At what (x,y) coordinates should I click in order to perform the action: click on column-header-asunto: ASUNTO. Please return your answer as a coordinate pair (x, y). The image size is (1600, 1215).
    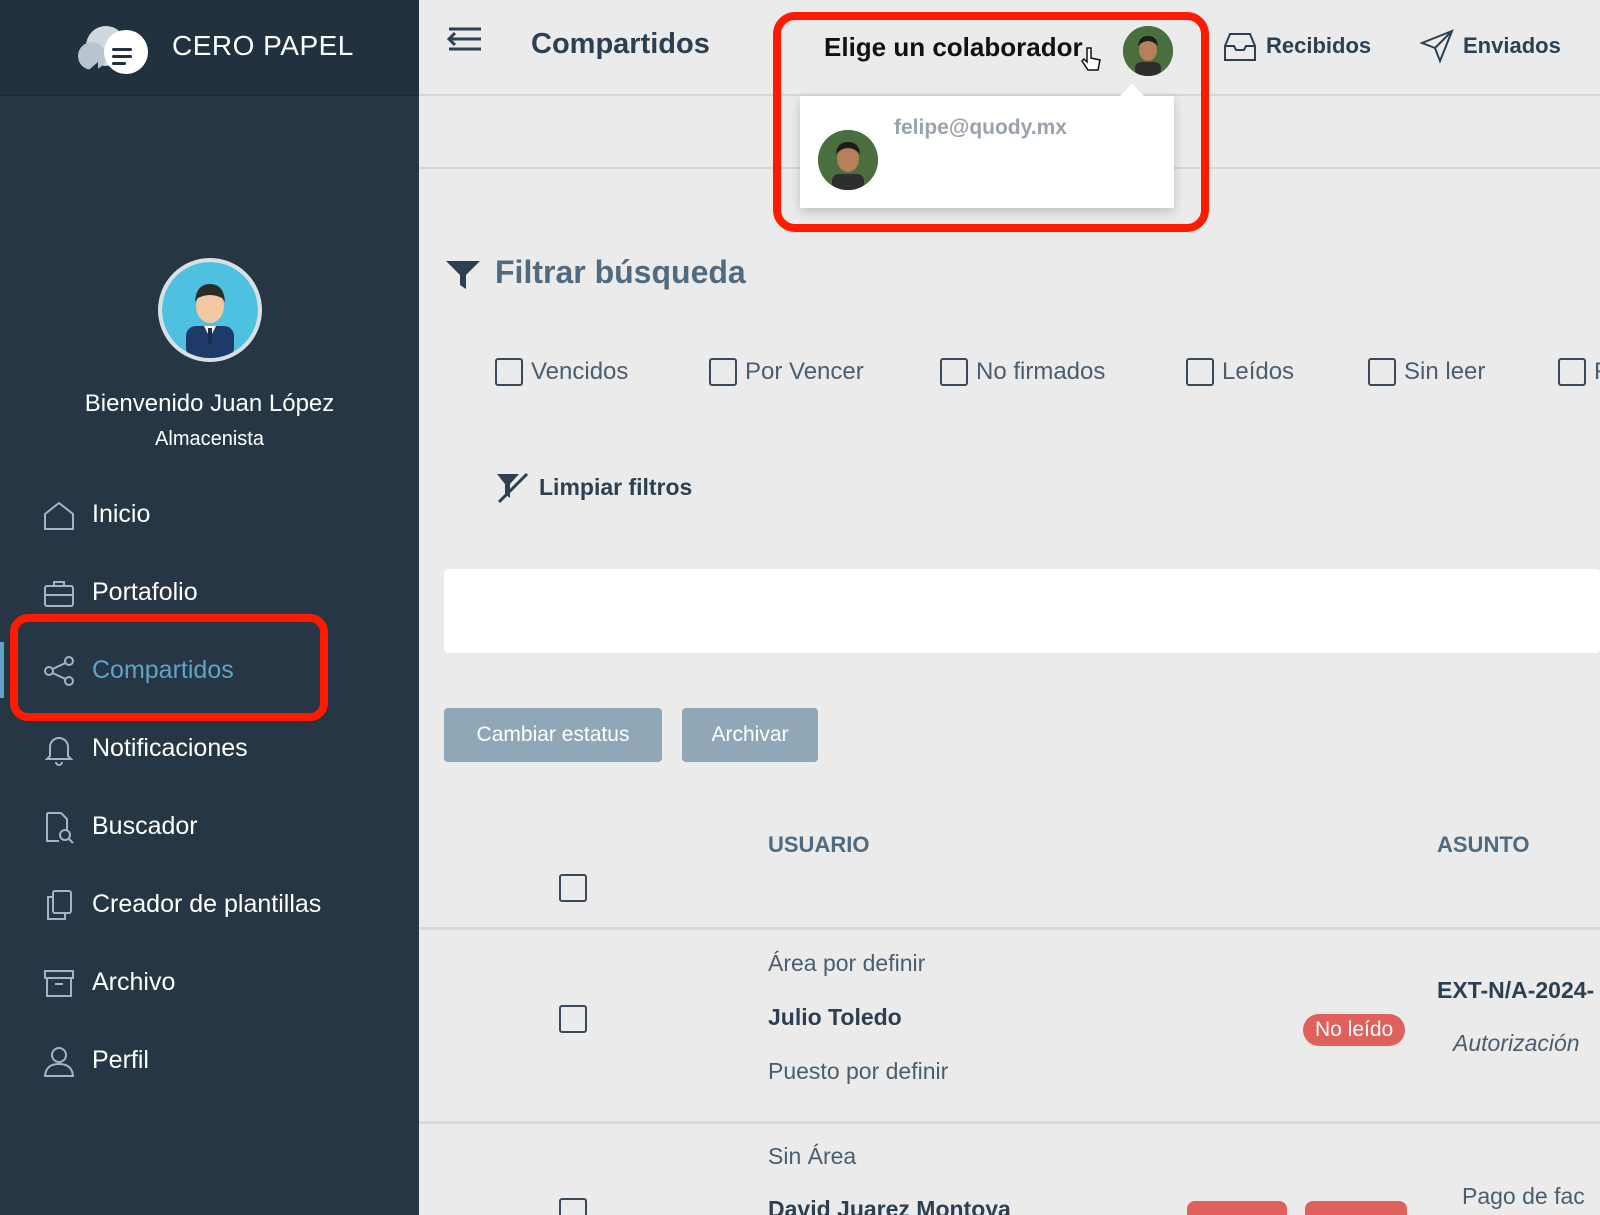
    Looking at the image, I should click on (1483, 845).